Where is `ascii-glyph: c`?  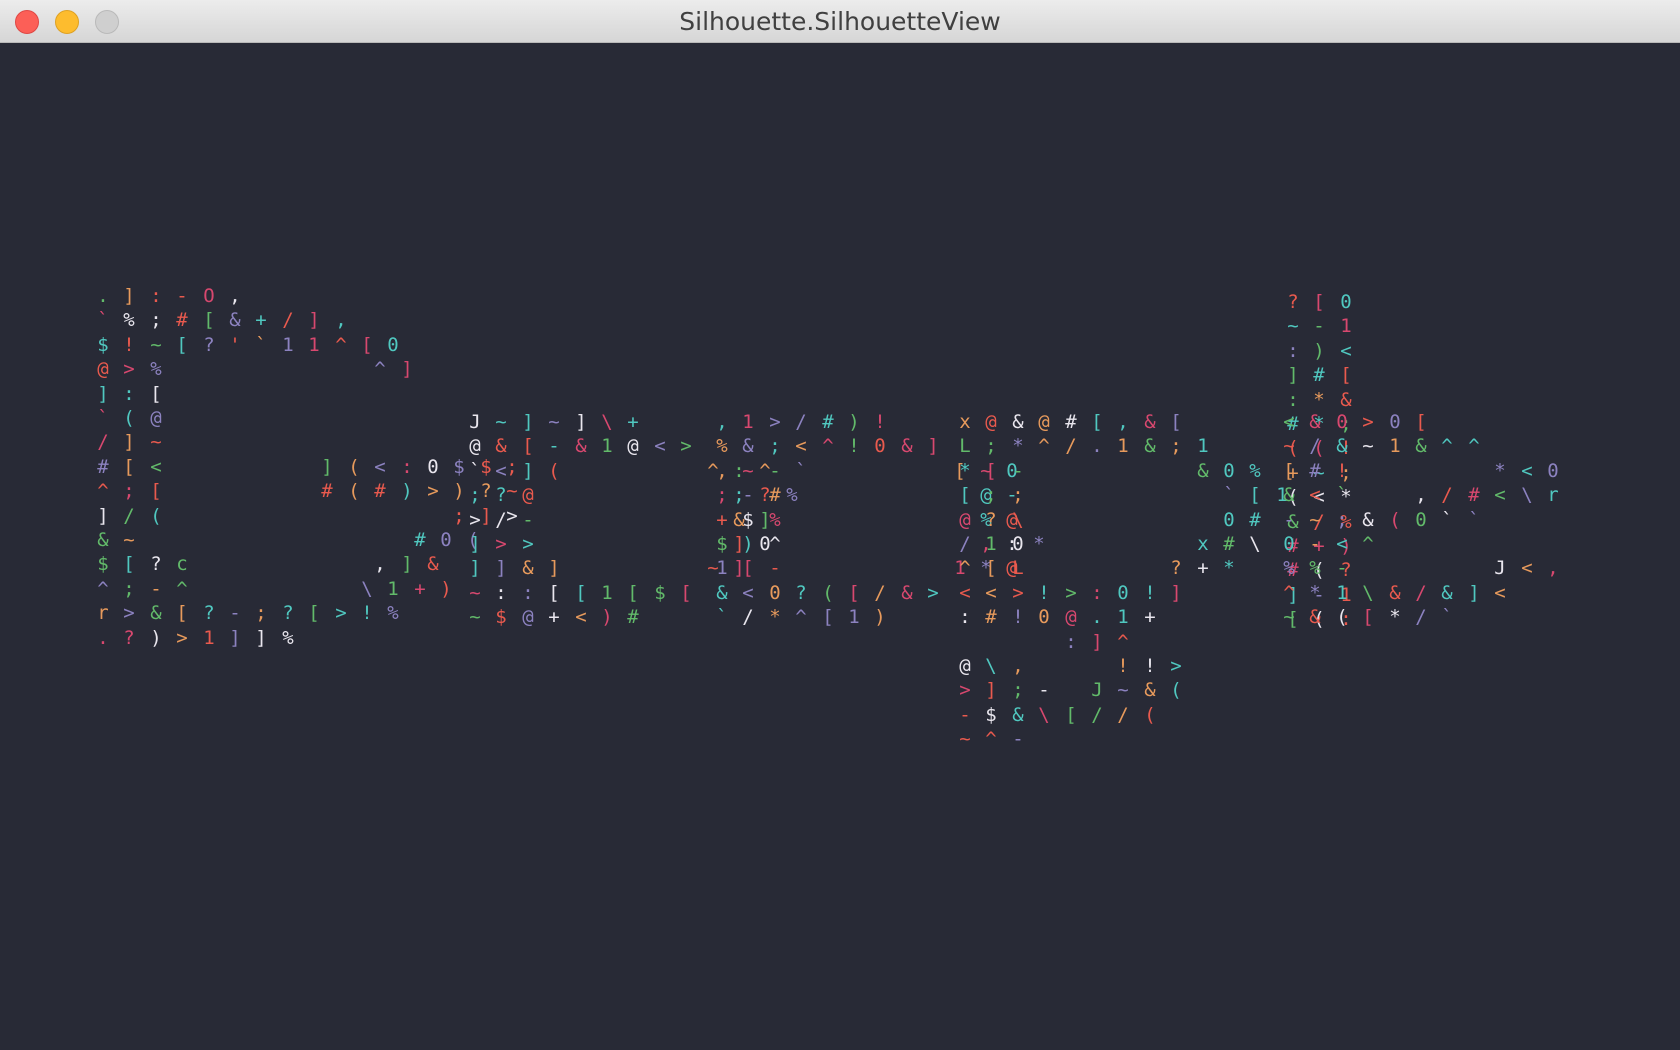 ascii-glyph: c is located at coordinates (182, 564).